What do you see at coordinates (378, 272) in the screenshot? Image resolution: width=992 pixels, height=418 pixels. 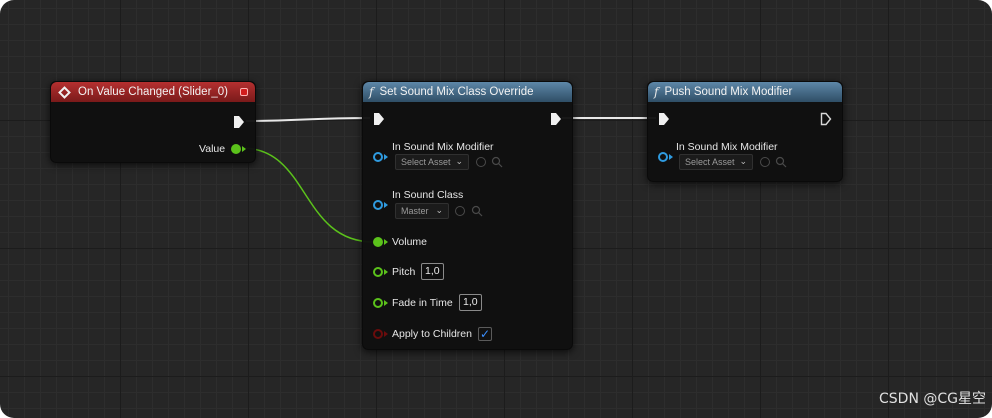 I see `pitch-pin-icon` at bounding box center [378, 272].